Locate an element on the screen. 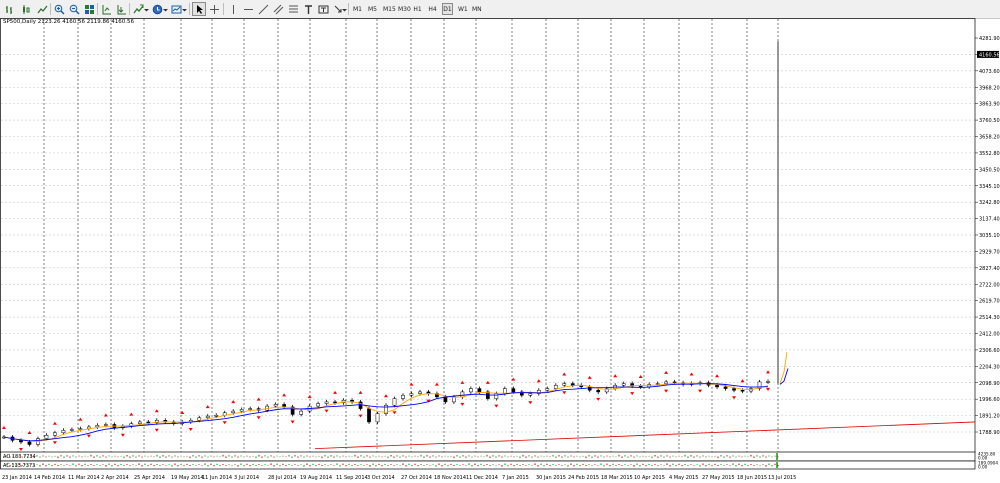 The height and width of the screenshot is (483, 1000). timeframe-m15: M15 is located at coordinates (389, 9).